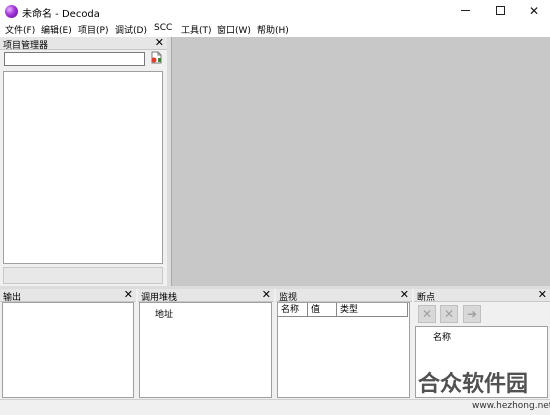 Image resolution: width=550 pixels, height=415 pixels. Describe the element at coordinates (156, 57) in the screenshot. I see `add-file-icon` at that location.